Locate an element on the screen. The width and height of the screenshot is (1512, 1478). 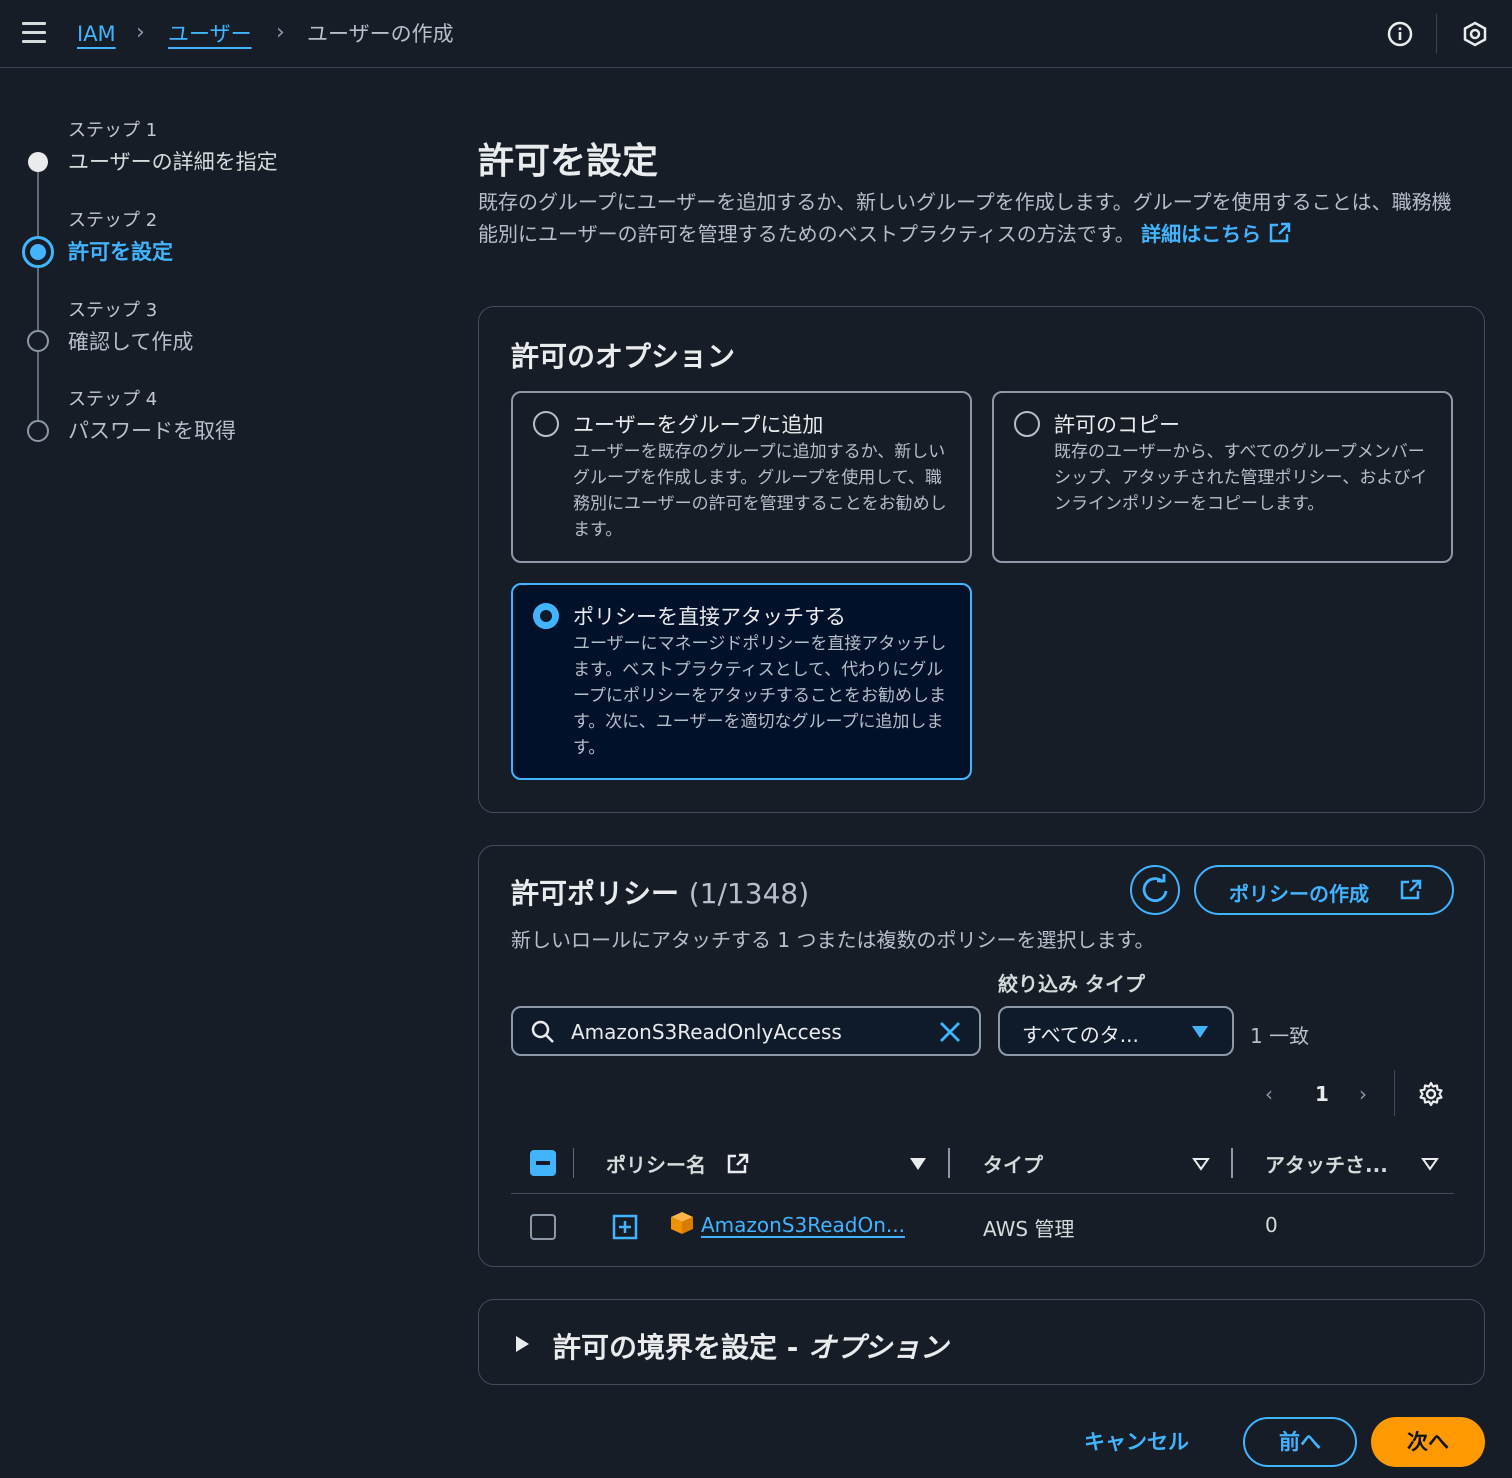
previous-button: 前へ is located at coordinates (1300, 1442).